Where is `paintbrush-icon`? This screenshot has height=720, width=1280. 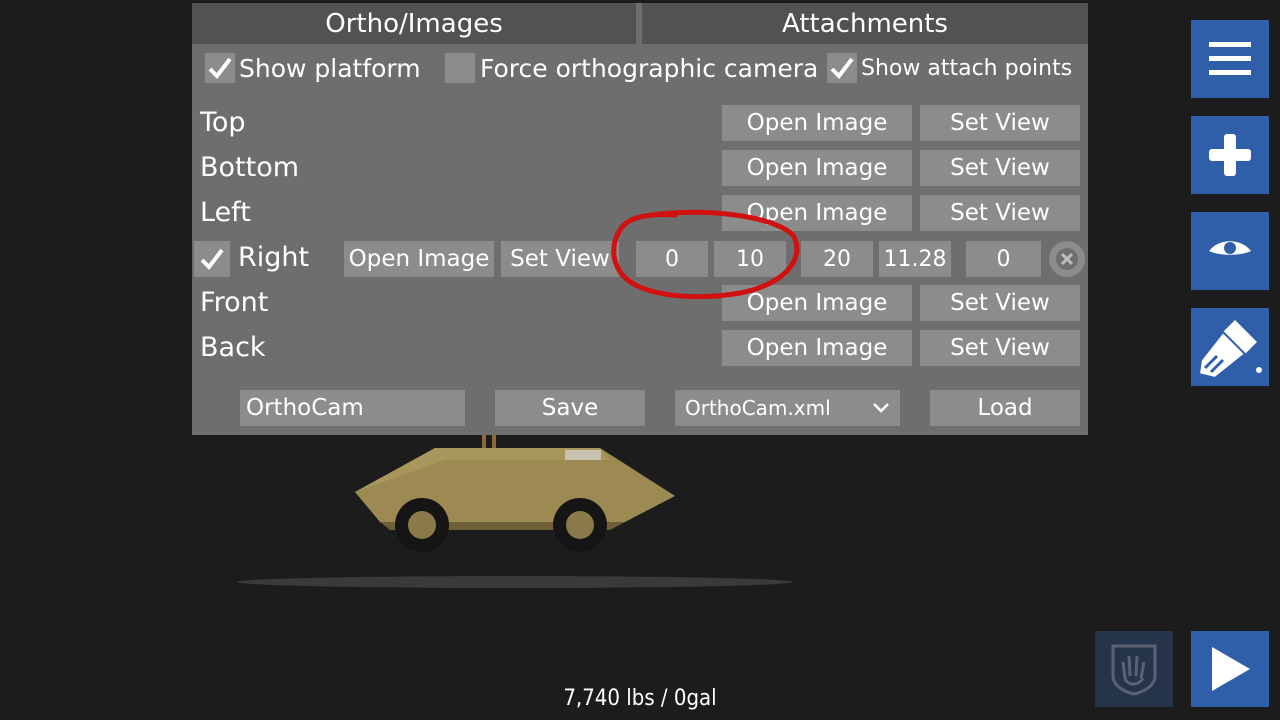
paintbrush-icon is located at coordinates (1229, 350).